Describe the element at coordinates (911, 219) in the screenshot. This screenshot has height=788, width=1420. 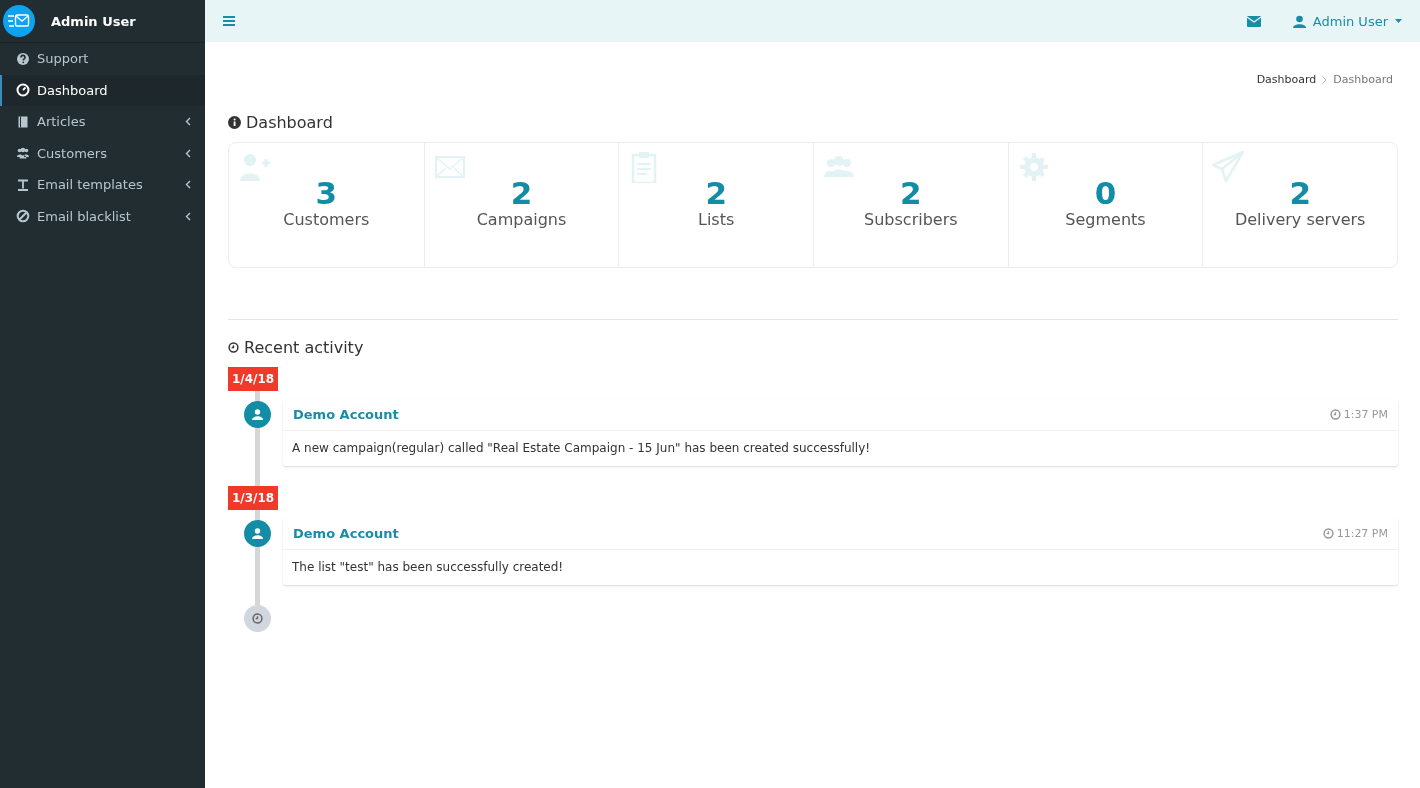
I see `stat-label: Subscribers` at that location.